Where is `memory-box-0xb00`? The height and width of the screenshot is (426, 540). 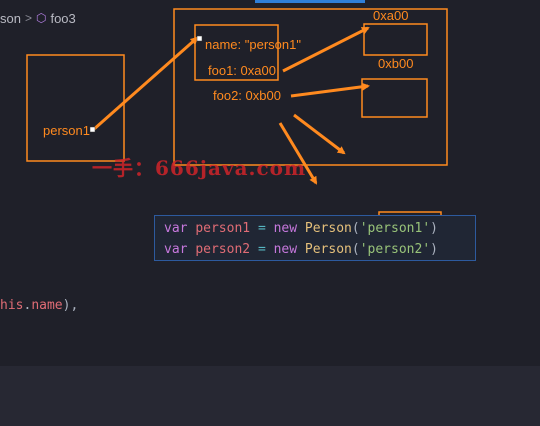 memory-box-0xb00 is located at coordinates (394, 98).